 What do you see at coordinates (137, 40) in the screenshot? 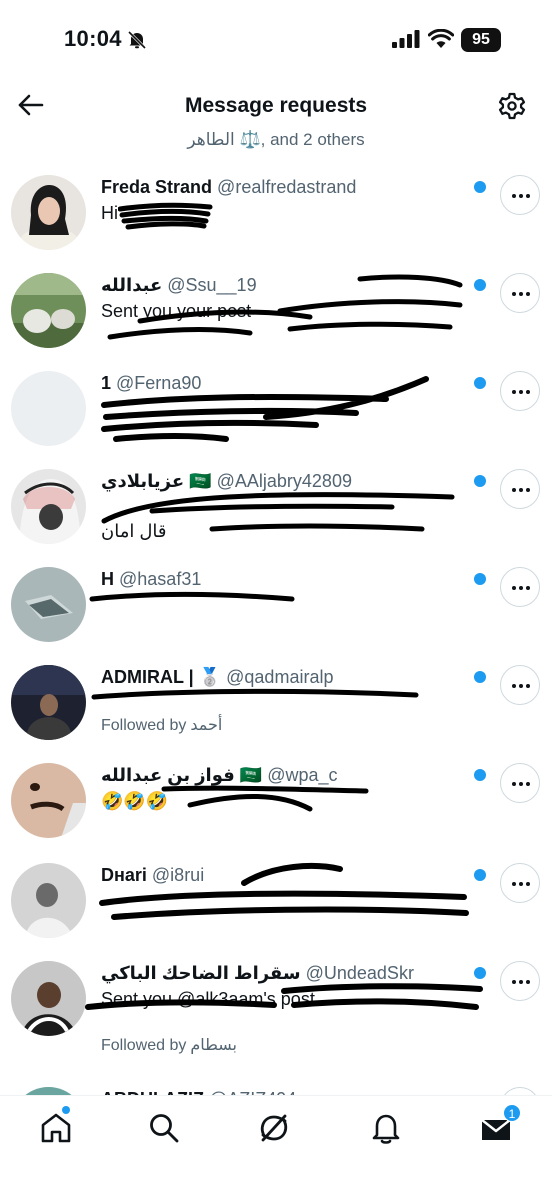
I see `bell-off-icon` at bounding box center [137, 40].